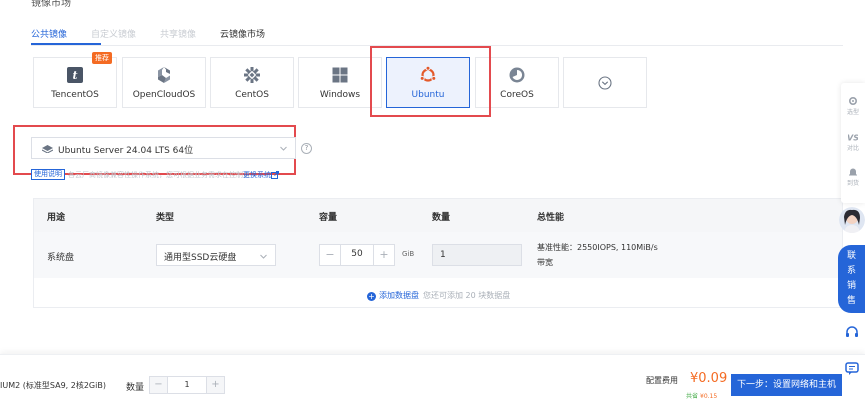  Describe the element at coordinates (428, 74) in the screenshot. I see `ubuntu-icon` at that location.